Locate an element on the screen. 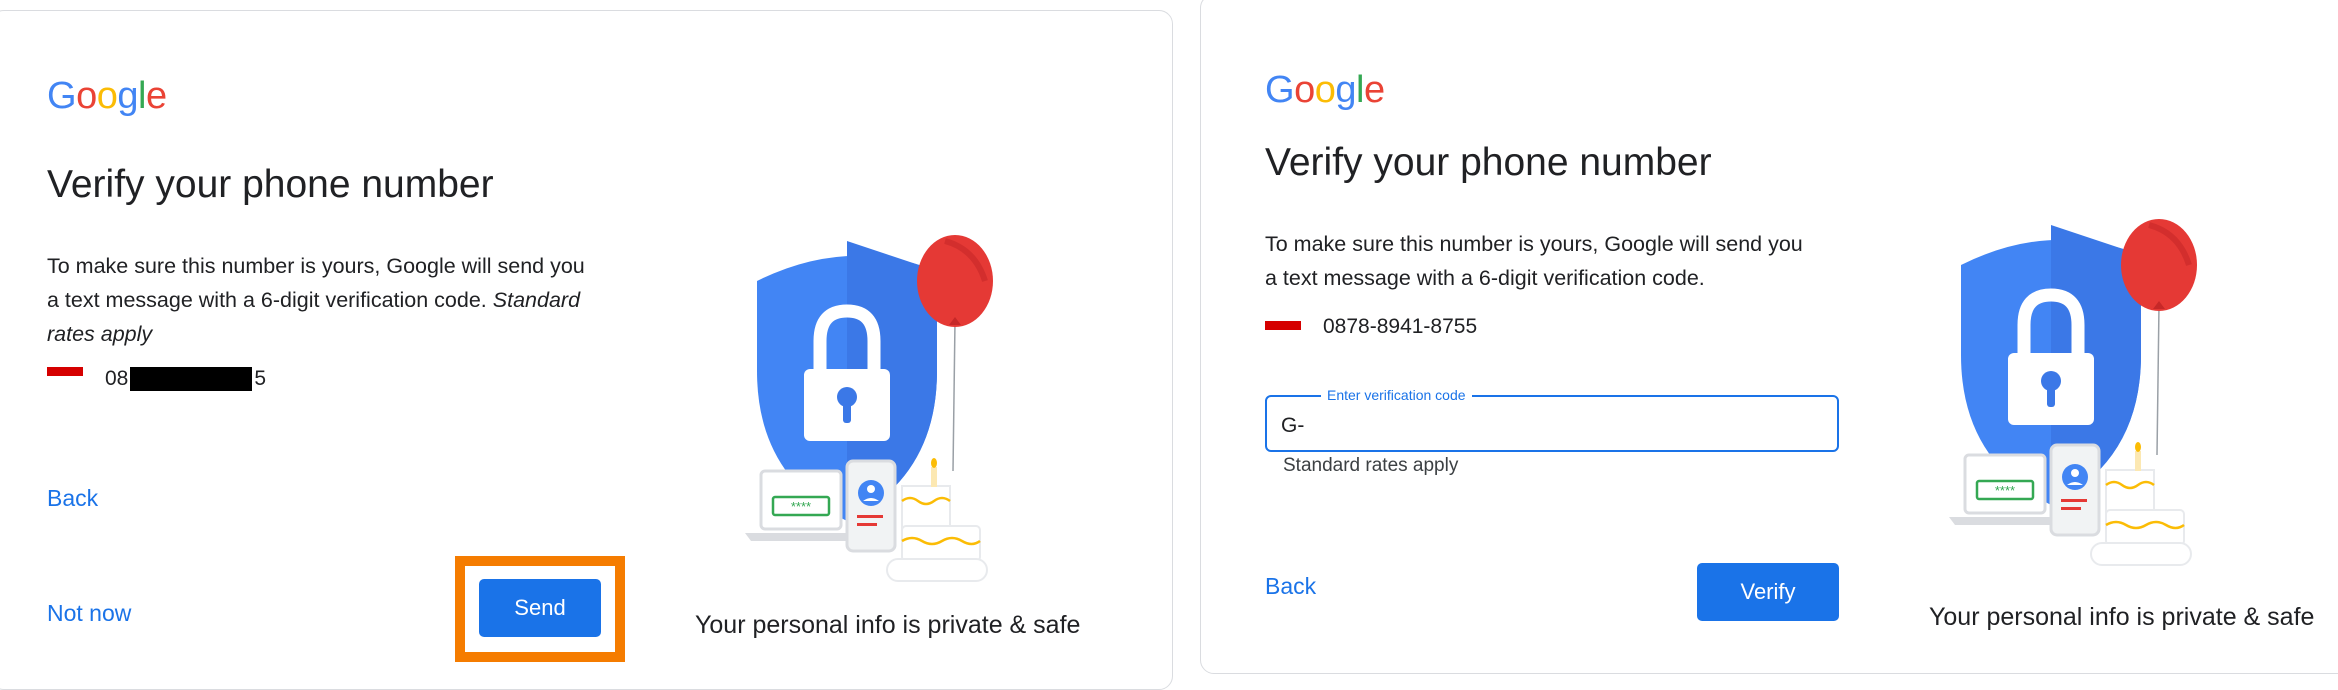 The image size is (2338, 690). rates-note: Standard is located at coordinates (536, 300).